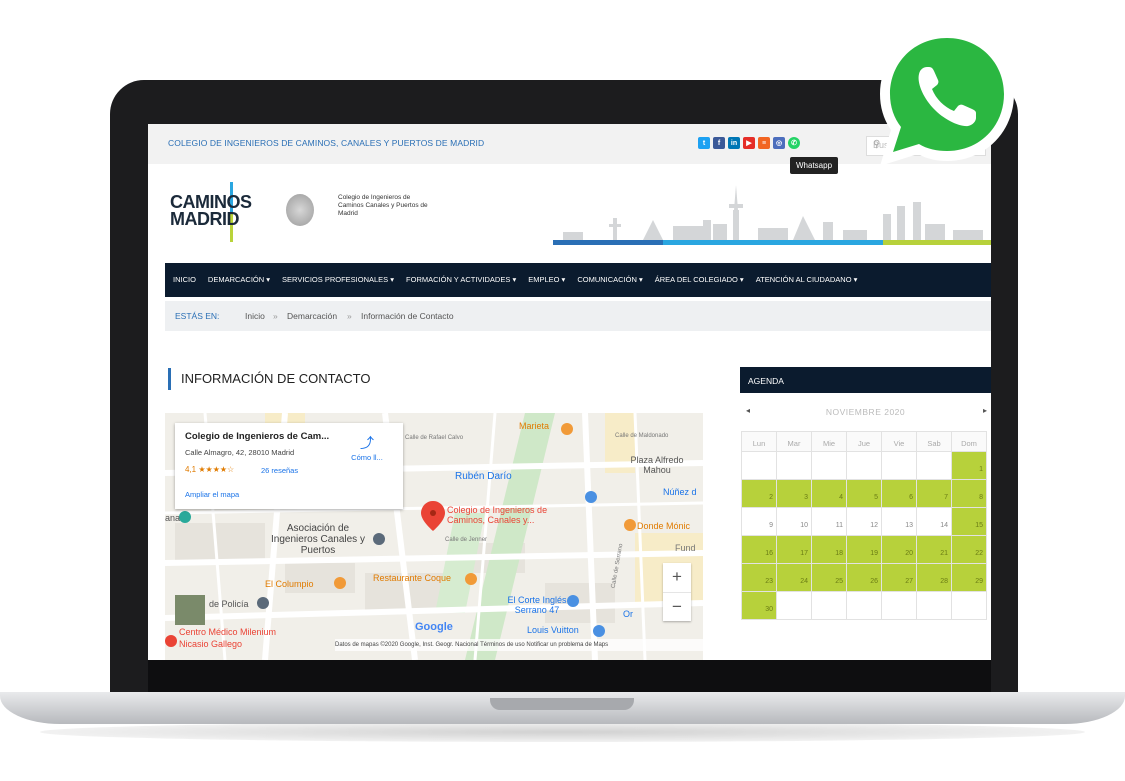 The width and height of the screenshot is (1125, 781). I want to click on whatsapp-tooltip: Whatsapp, so click(814, 165).